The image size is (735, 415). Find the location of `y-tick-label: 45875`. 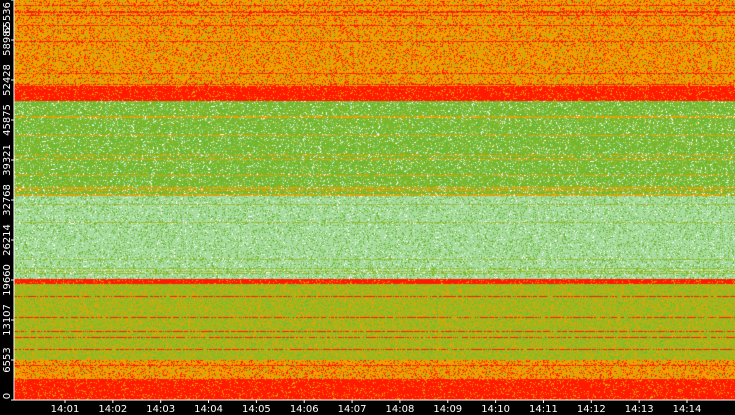

y-tick-label: 45875 is located at coordinates (7, 120).